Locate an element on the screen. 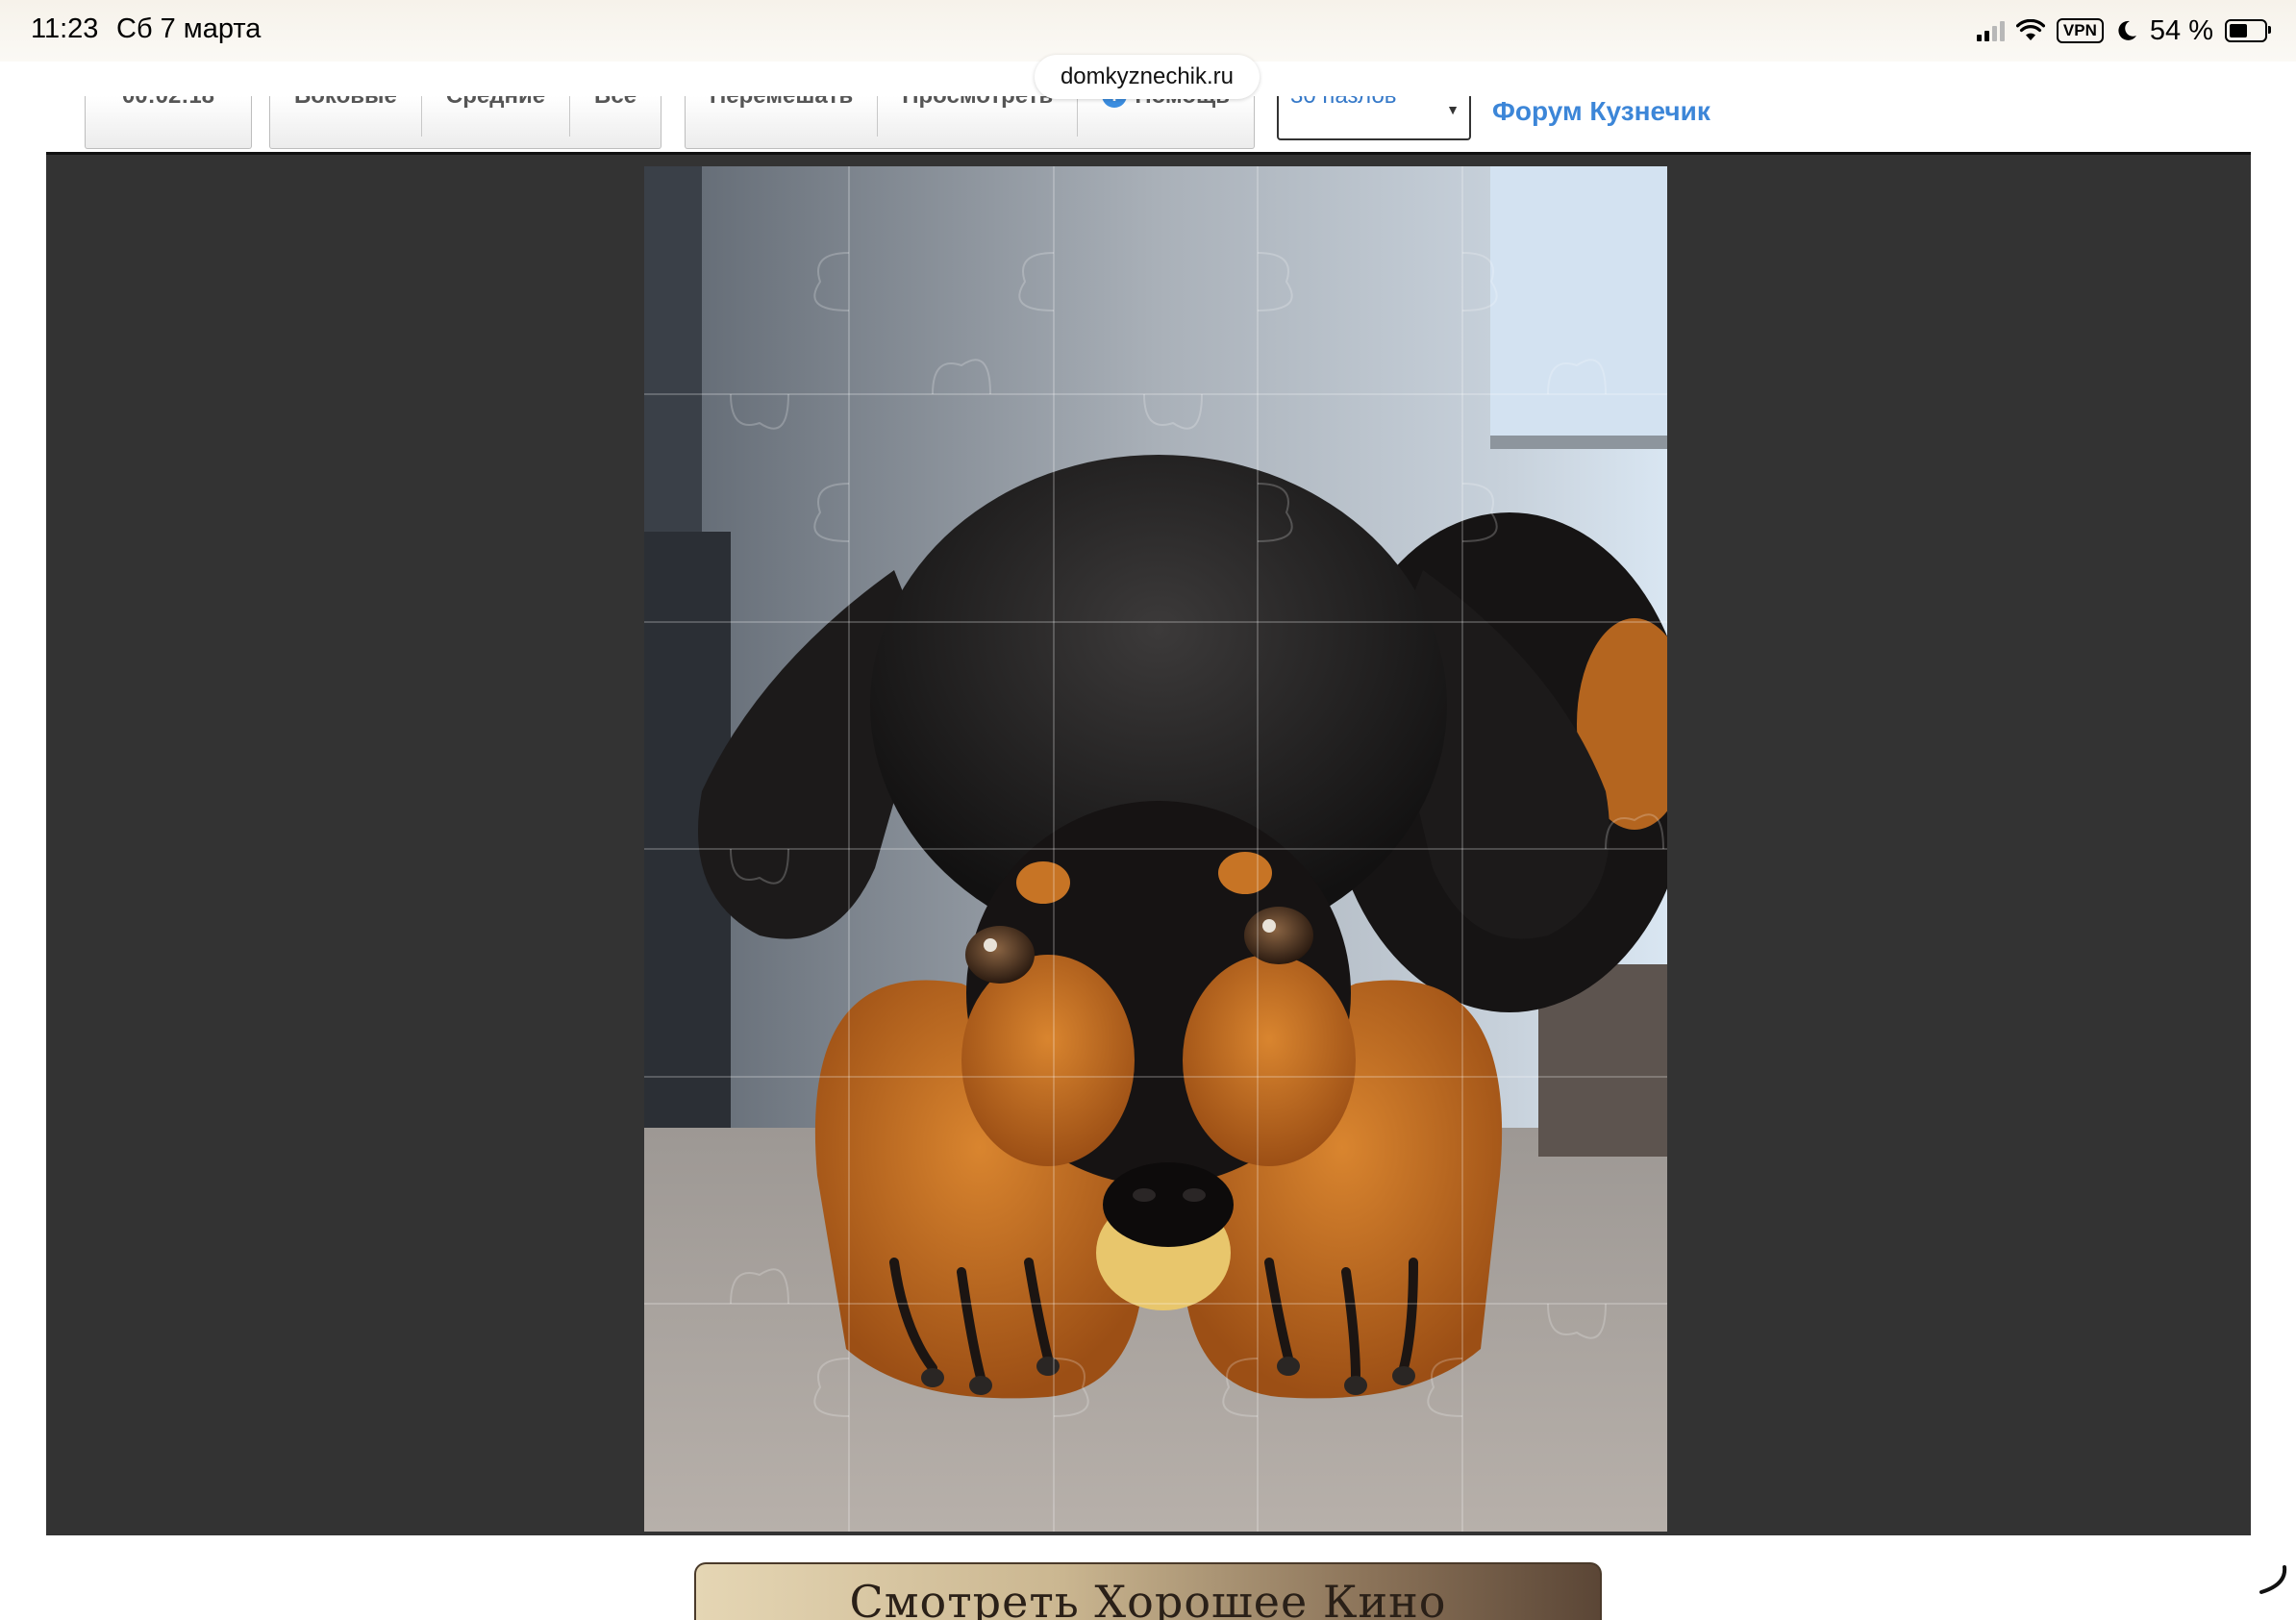  filter-button-group: Боковые Средние Все is located at coordinates (465, 122).